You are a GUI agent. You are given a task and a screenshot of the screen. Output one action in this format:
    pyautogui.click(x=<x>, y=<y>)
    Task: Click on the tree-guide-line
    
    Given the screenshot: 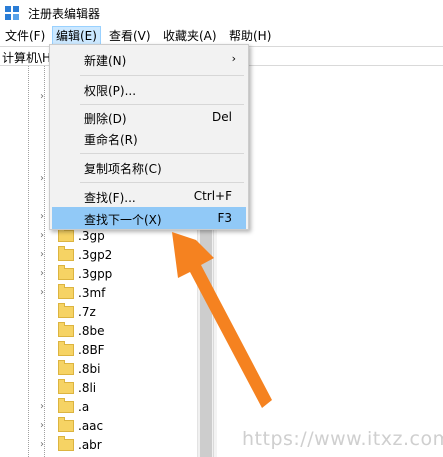 What is the action you would take?
    pyautogui.click(x=44, y=261)
    